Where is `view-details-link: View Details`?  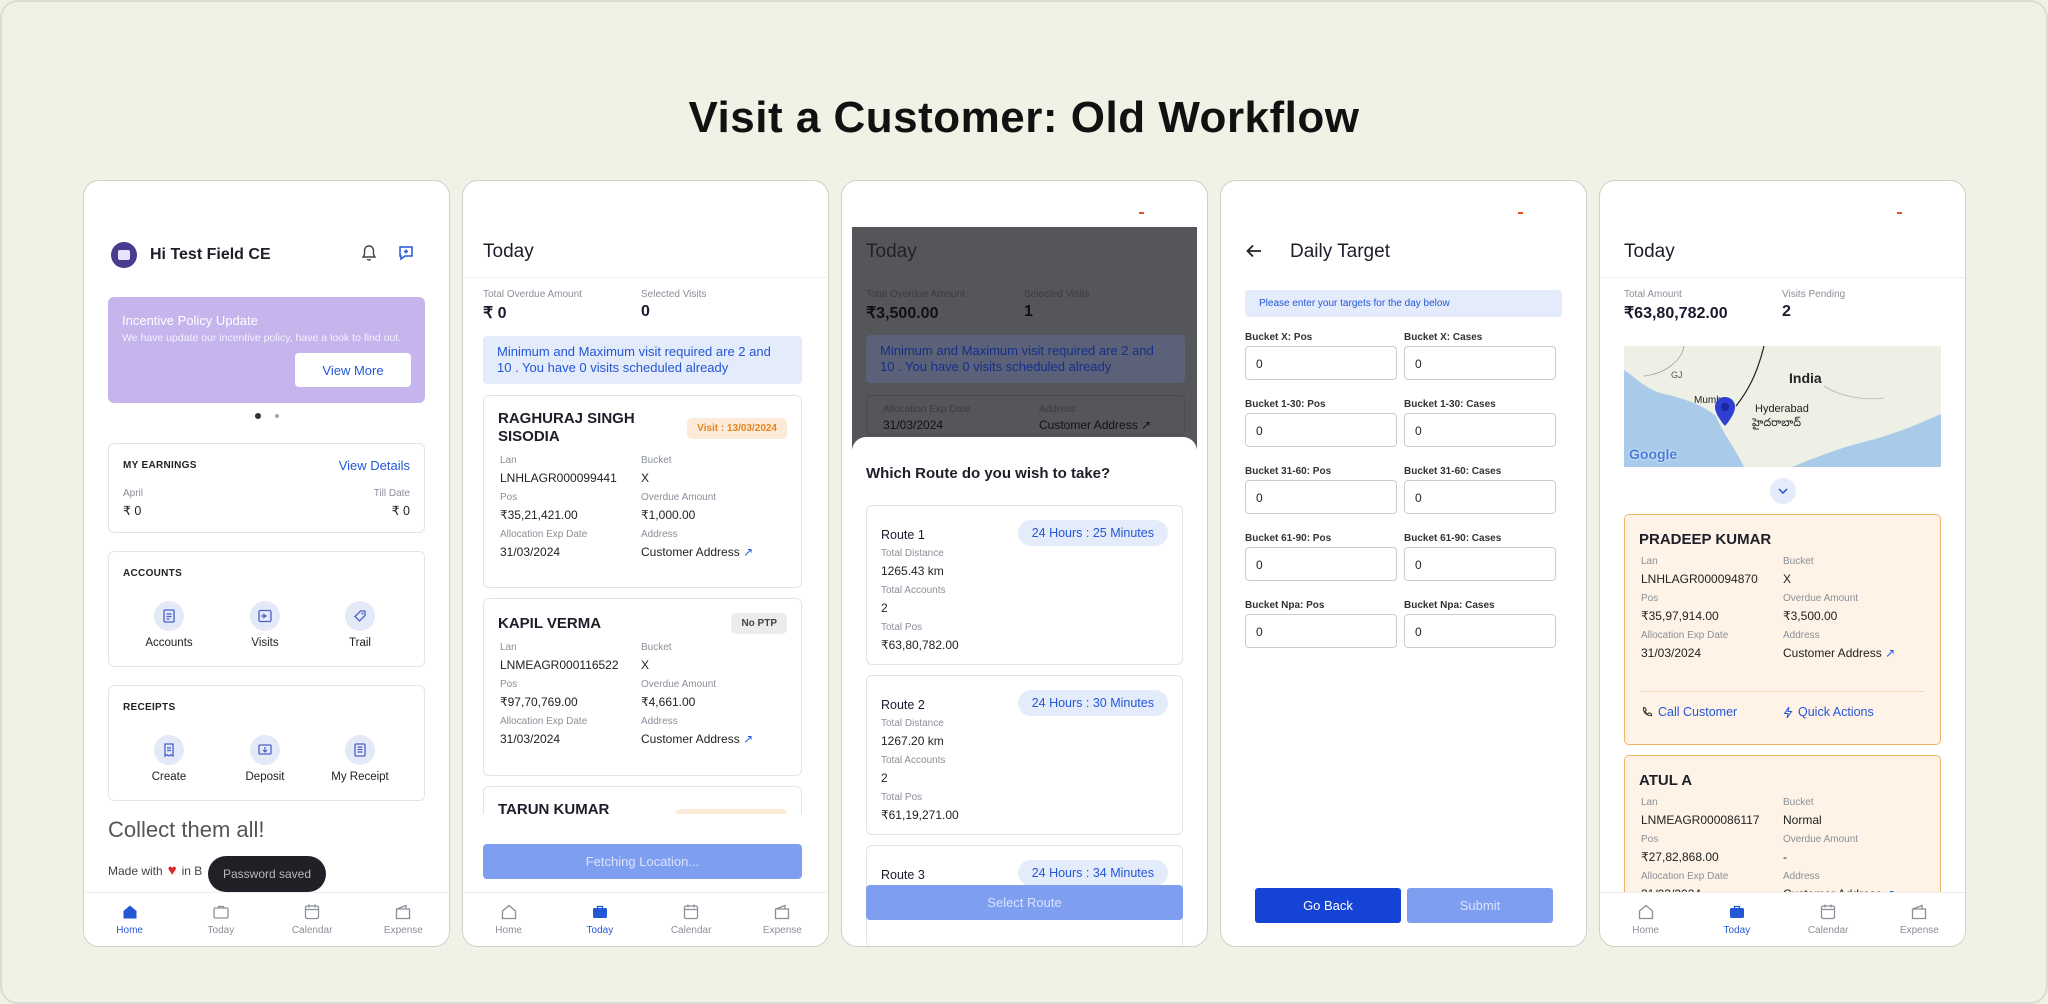 view-details-link: View Details is located at coordinates (374, 465).